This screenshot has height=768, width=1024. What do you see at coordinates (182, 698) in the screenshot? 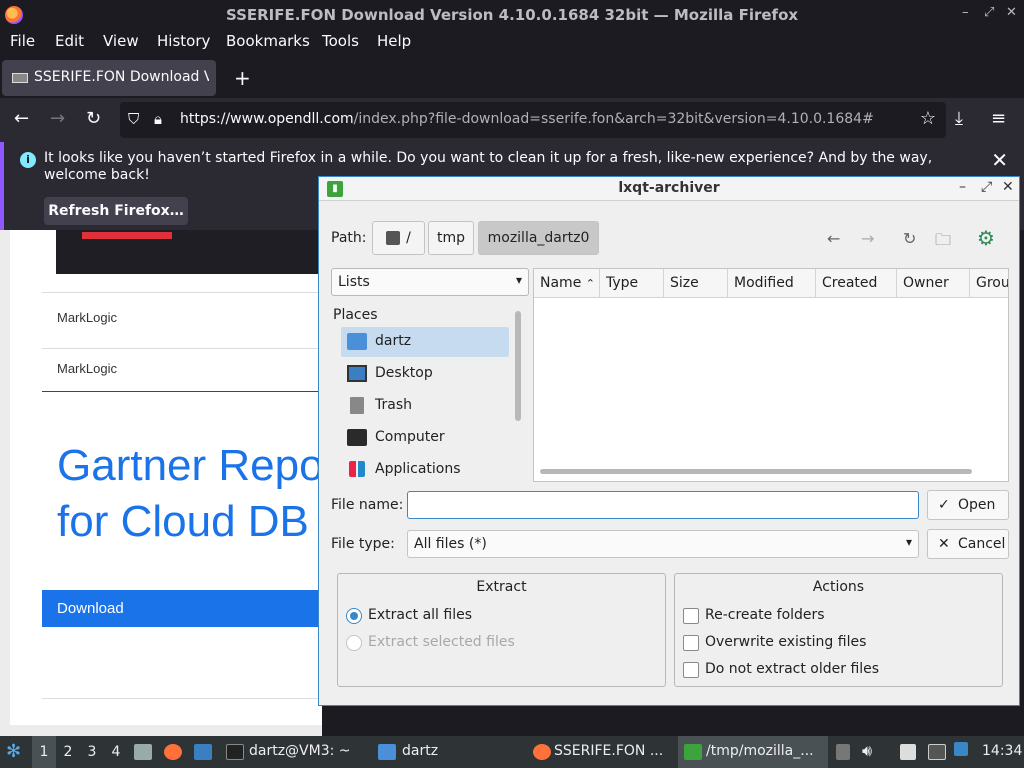
I see `divider` at bounding box center [182, 698].